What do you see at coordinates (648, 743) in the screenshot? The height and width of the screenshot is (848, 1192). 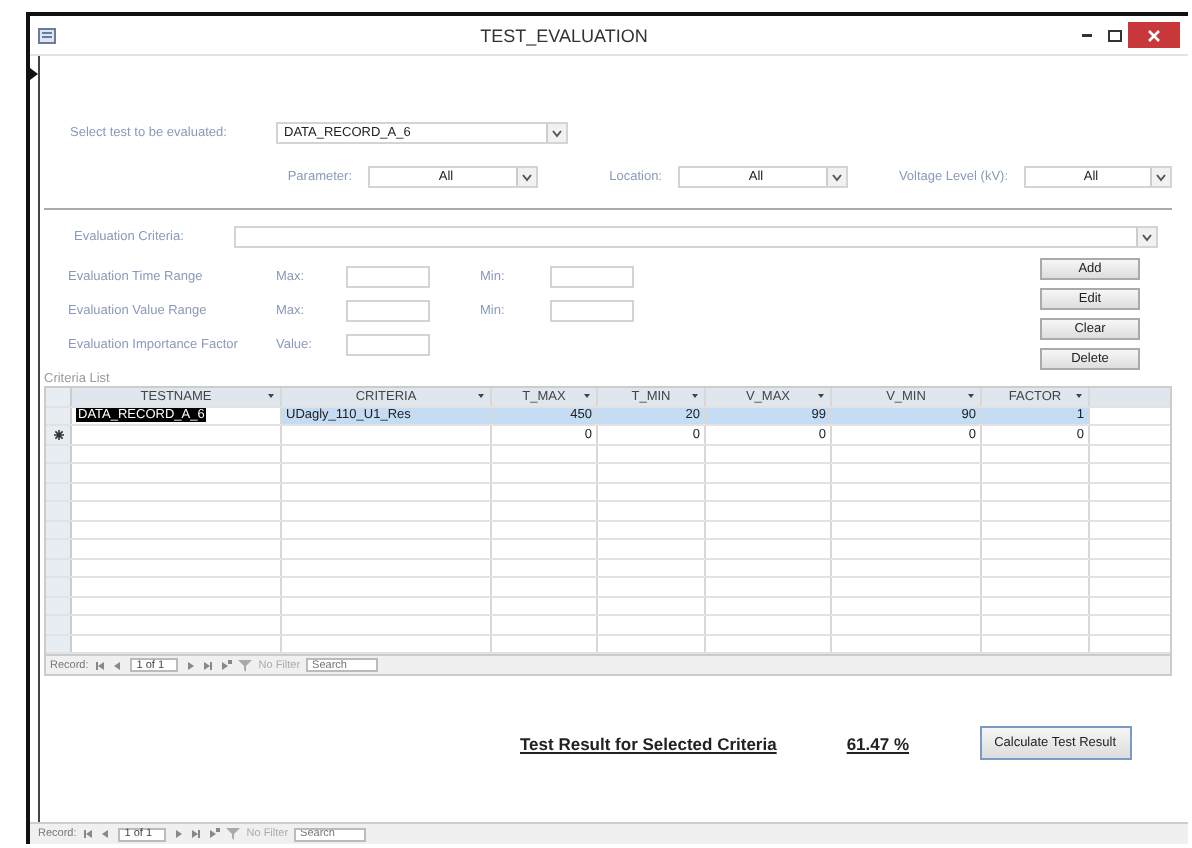 I see `result-label: Test Result for Selected Criteria` at bounding box center [648, 743].